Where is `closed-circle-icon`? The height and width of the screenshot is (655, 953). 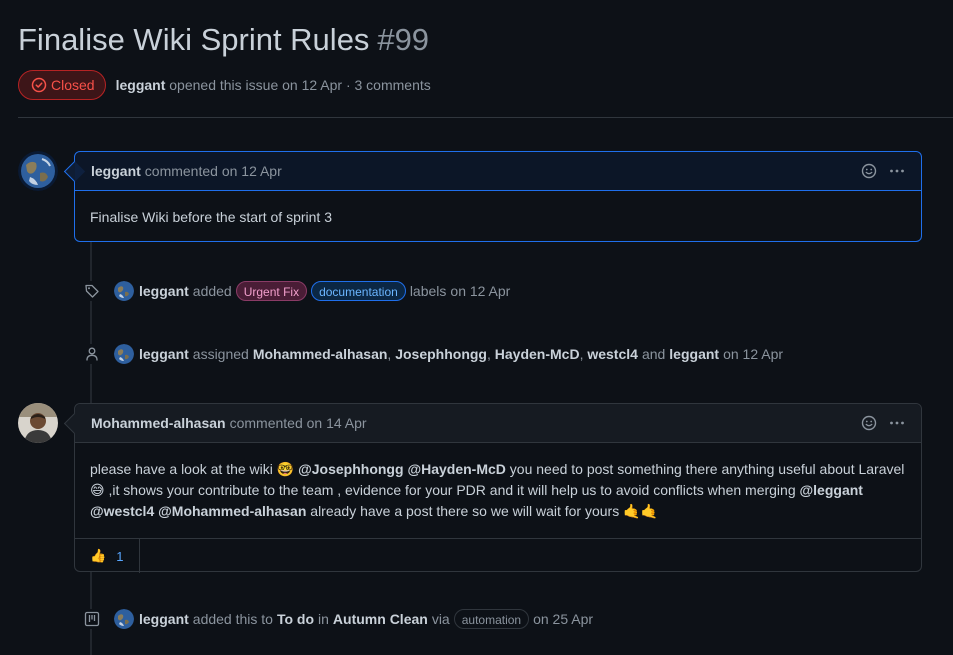
closed-circle-icon is located at coordinates (39, 85).